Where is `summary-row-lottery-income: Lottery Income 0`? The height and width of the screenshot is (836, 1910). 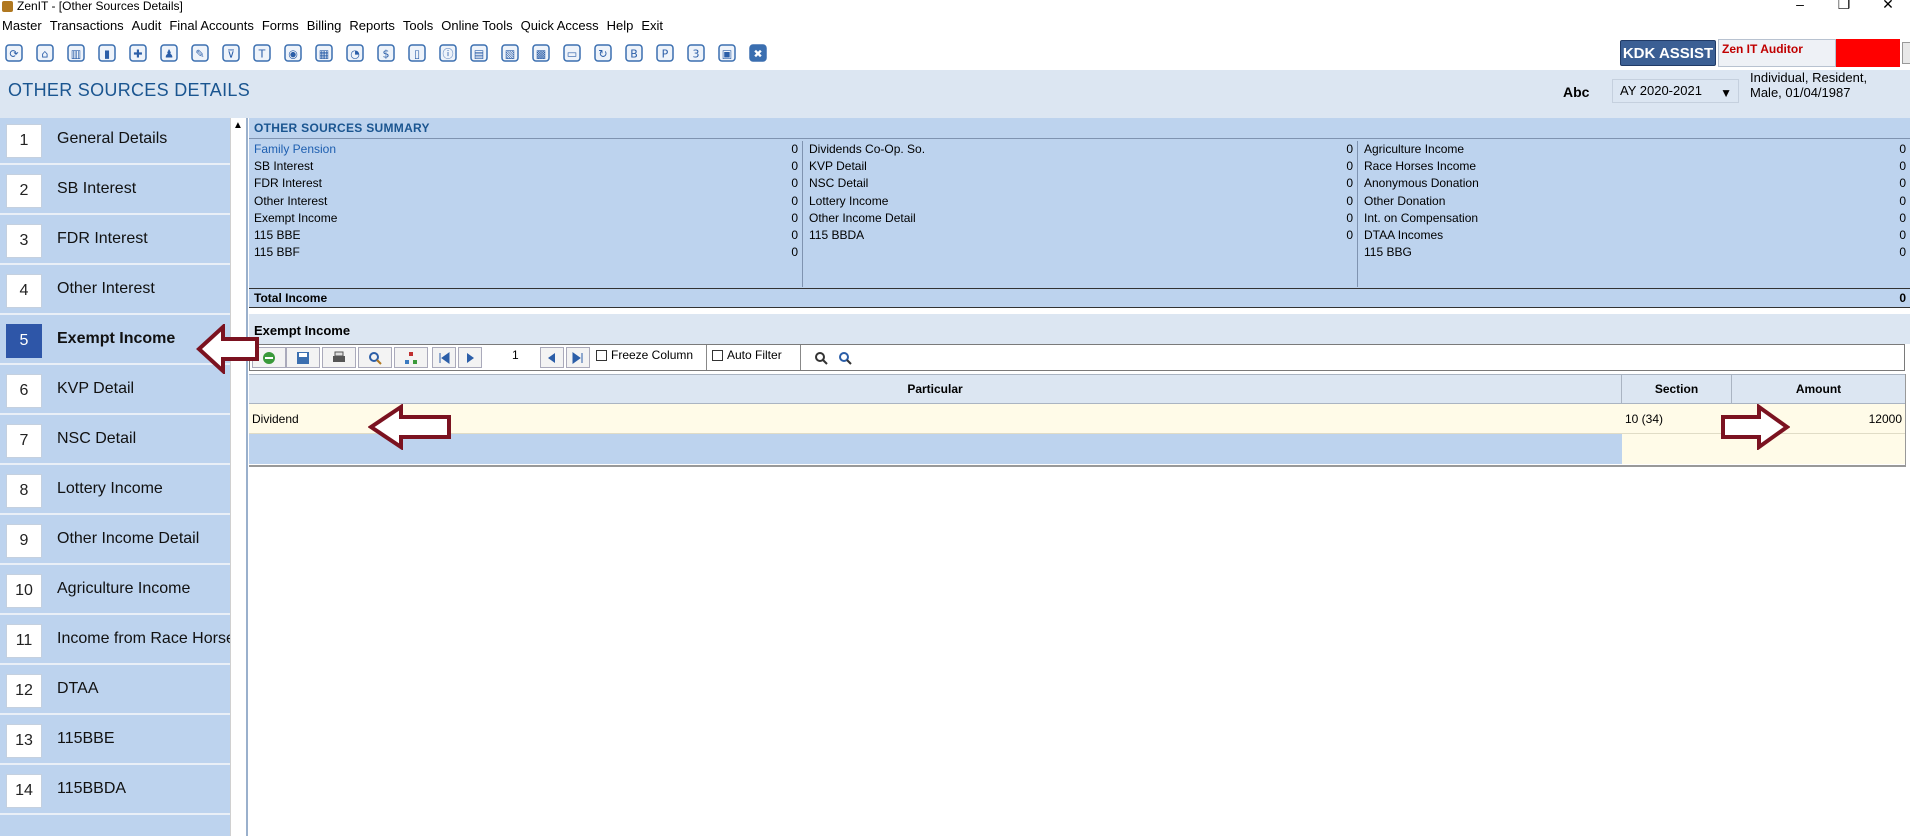 summary-row-lottery-income: Lottery Income 0 is located at coordinates (1080, 201).